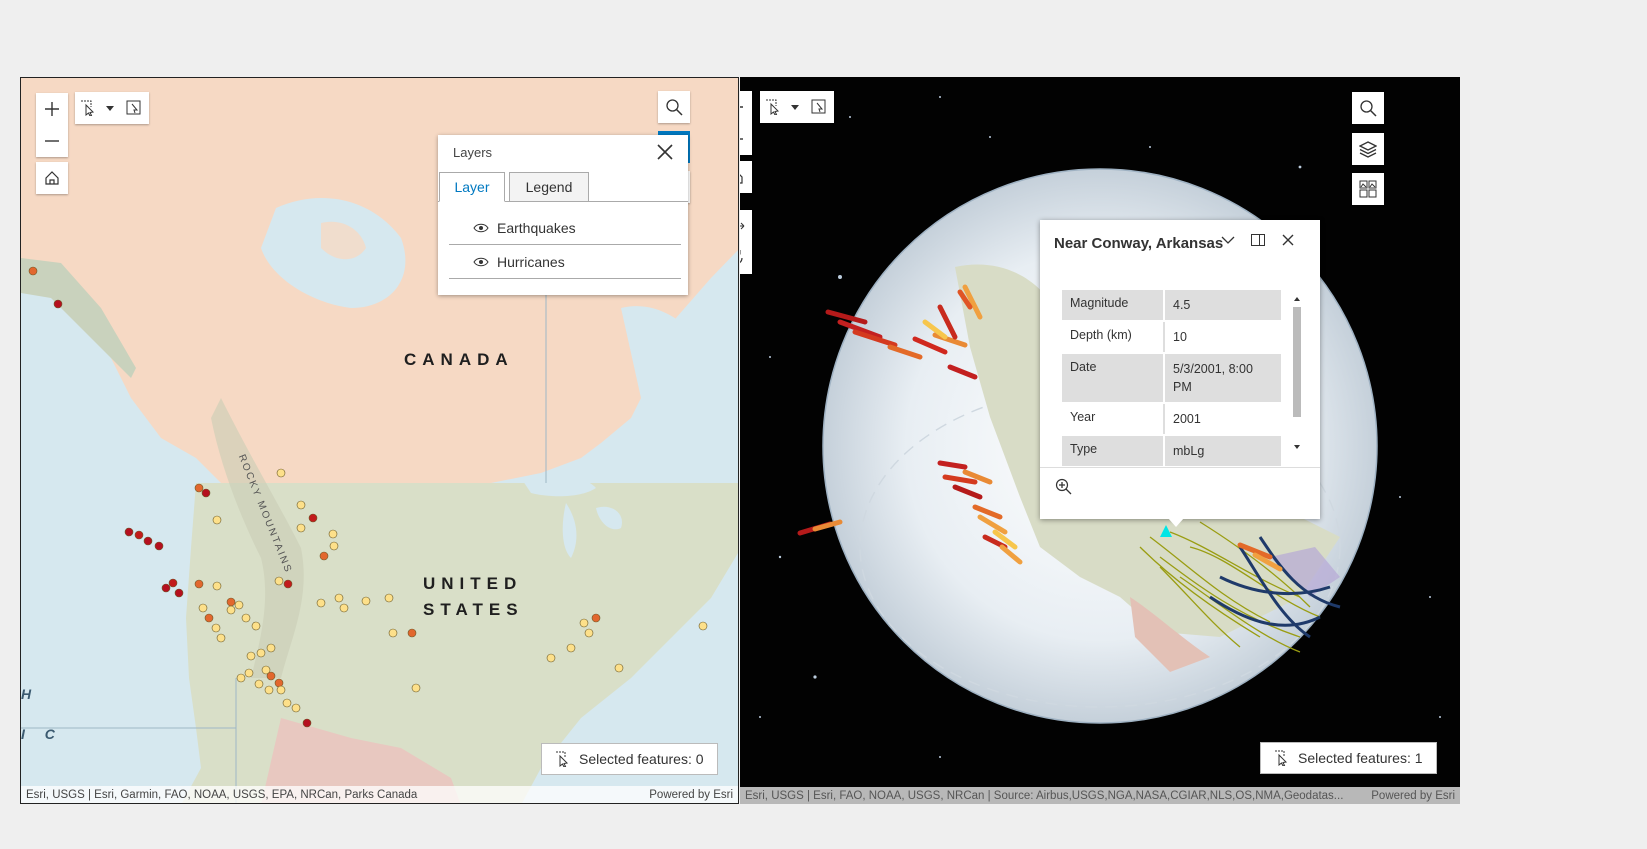 The image size is (1647, 849). I want to click on layers-icon, so click(1368, 149).